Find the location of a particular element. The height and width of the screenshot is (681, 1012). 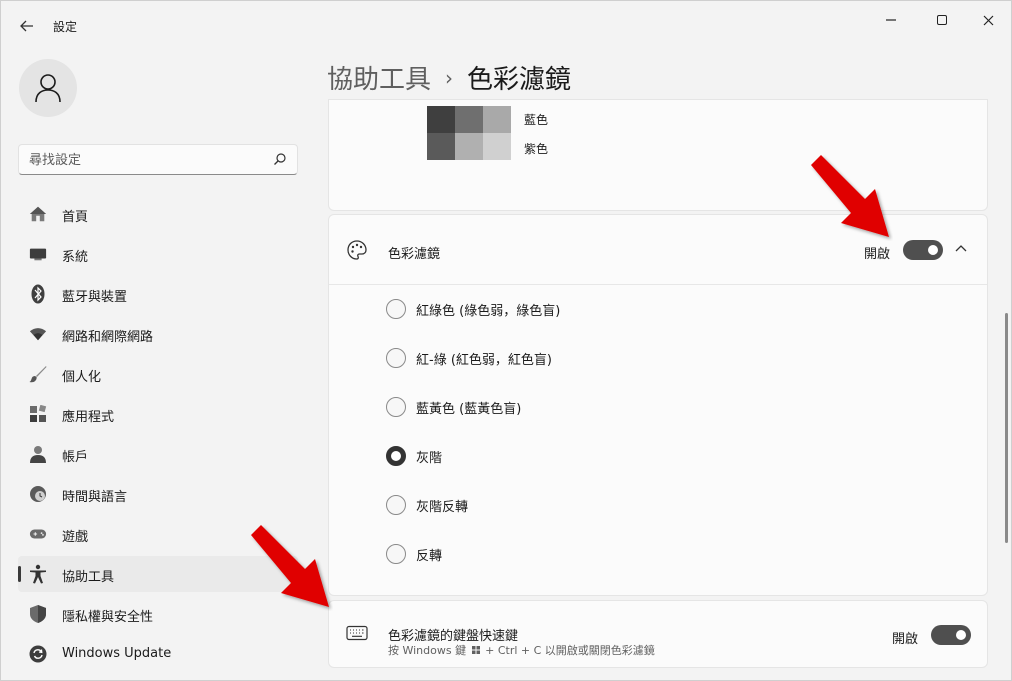

sidebar-item-personalization: 個人化 is located at coordinates (158, 374).